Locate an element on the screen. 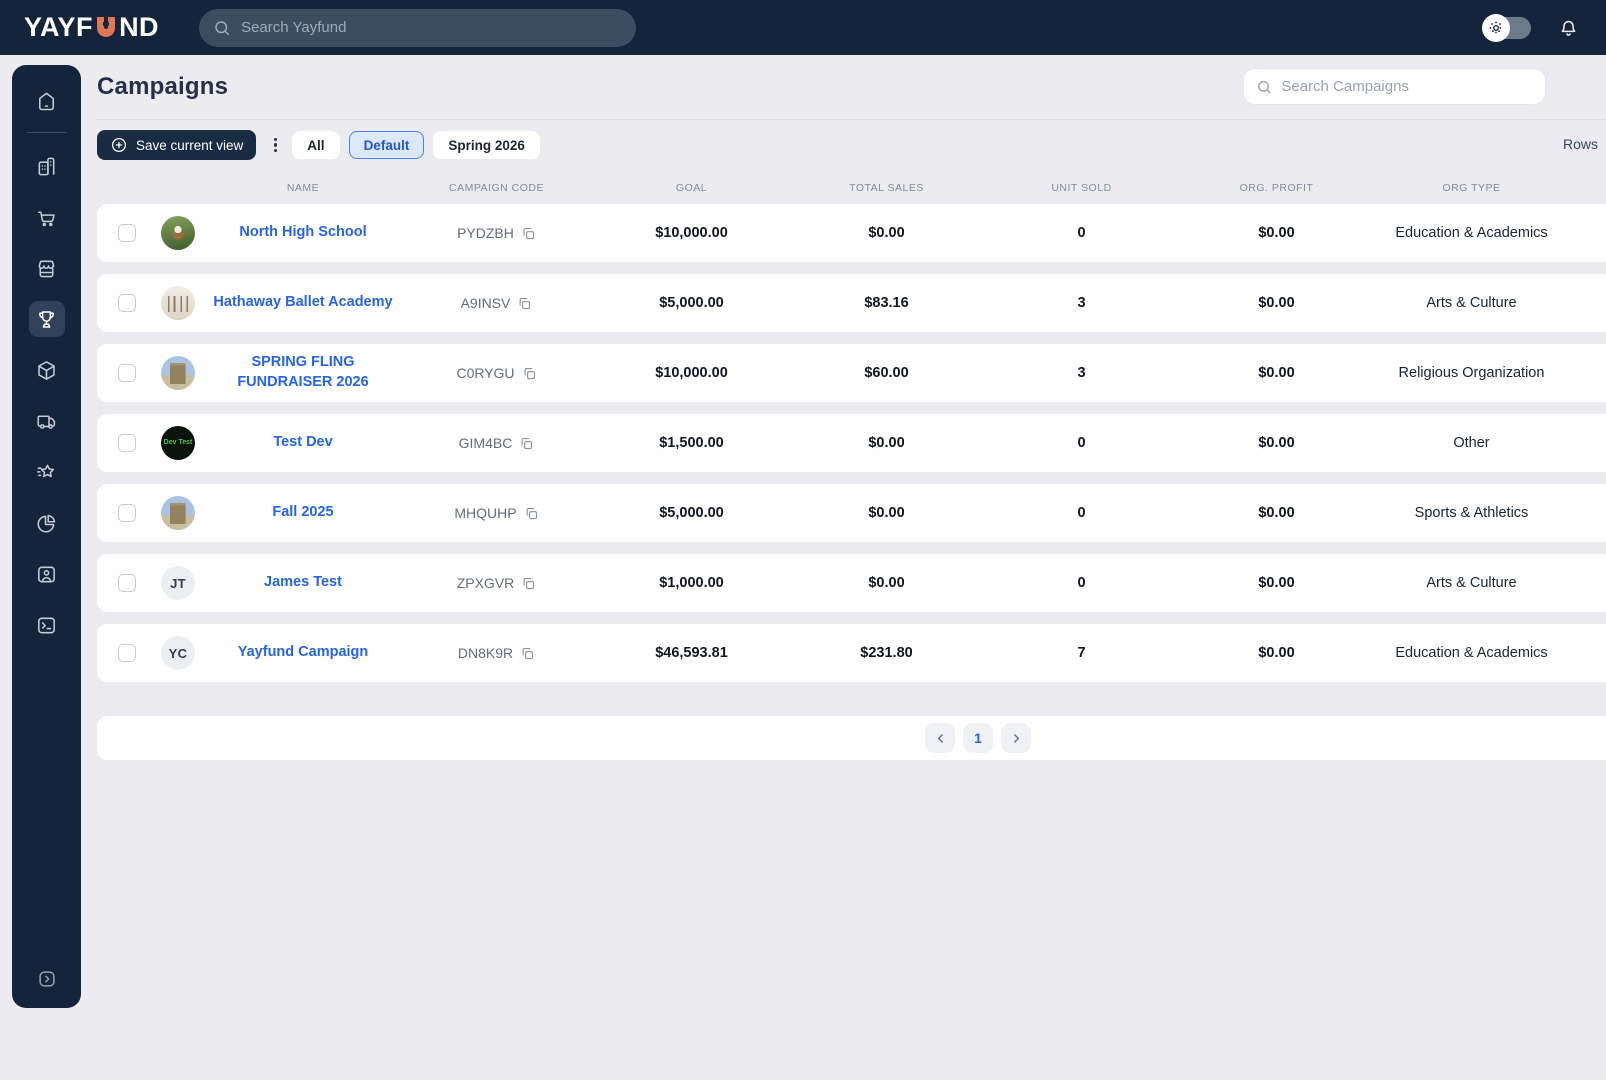 The height and width of the screenshot is (1080, 1606). goal-value: $5,000.00 is located at coordinates (691, 303).